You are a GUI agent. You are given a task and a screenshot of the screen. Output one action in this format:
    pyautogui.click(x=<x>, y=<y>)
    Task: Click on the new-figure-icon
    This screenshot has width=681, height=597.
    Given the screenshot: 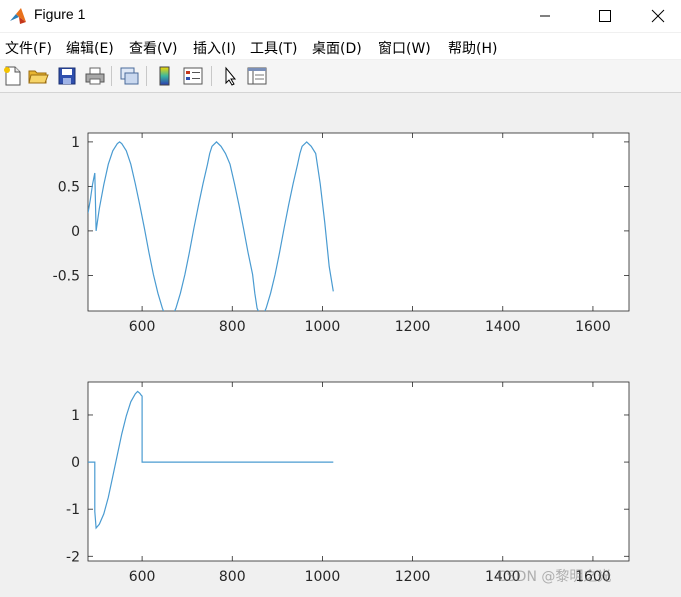 What is the action you would take?
    pyautogui.click(x=12, y=76)
    